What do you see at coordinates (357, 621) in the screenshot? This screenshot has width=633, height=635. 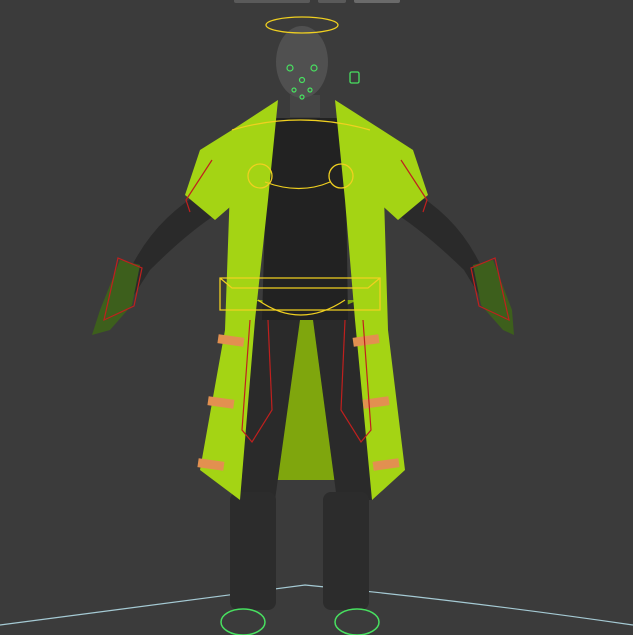 I see `right-foot-control` at bounding box center [357, 621].